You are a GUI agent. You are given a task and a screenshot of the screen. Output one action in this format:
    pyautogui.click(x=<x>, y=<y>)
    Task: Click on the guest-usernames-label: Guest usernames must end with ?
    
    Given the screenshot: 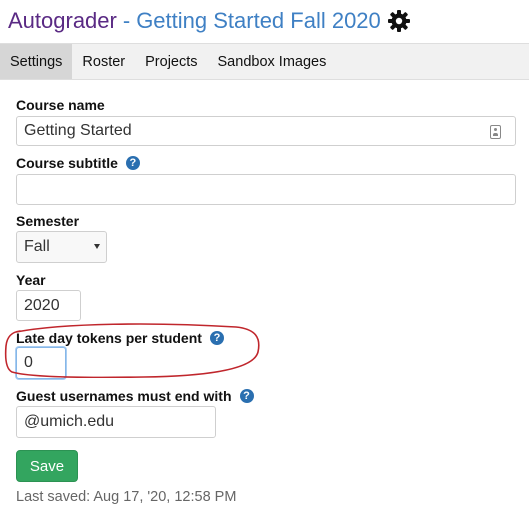 What is the action you would take?
    pyautogui.click(x=135, y=396)
    